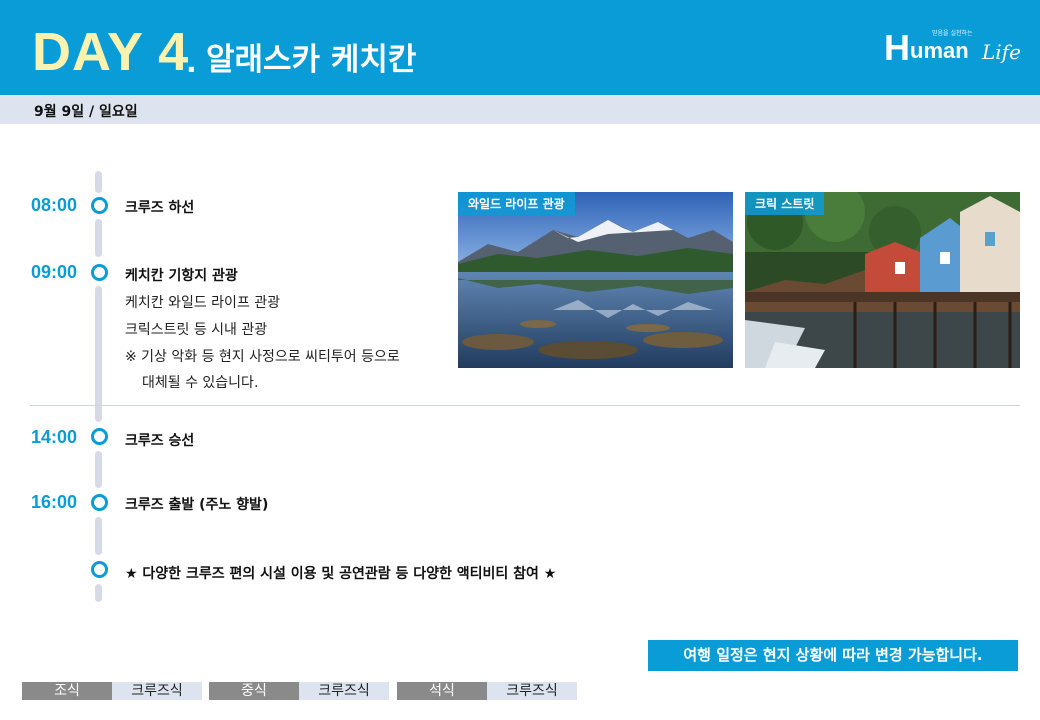 Image resolution: width=1040 pixels, height=720 pixels. I want to click on schedule-time: 08:00, so click(54, 205).